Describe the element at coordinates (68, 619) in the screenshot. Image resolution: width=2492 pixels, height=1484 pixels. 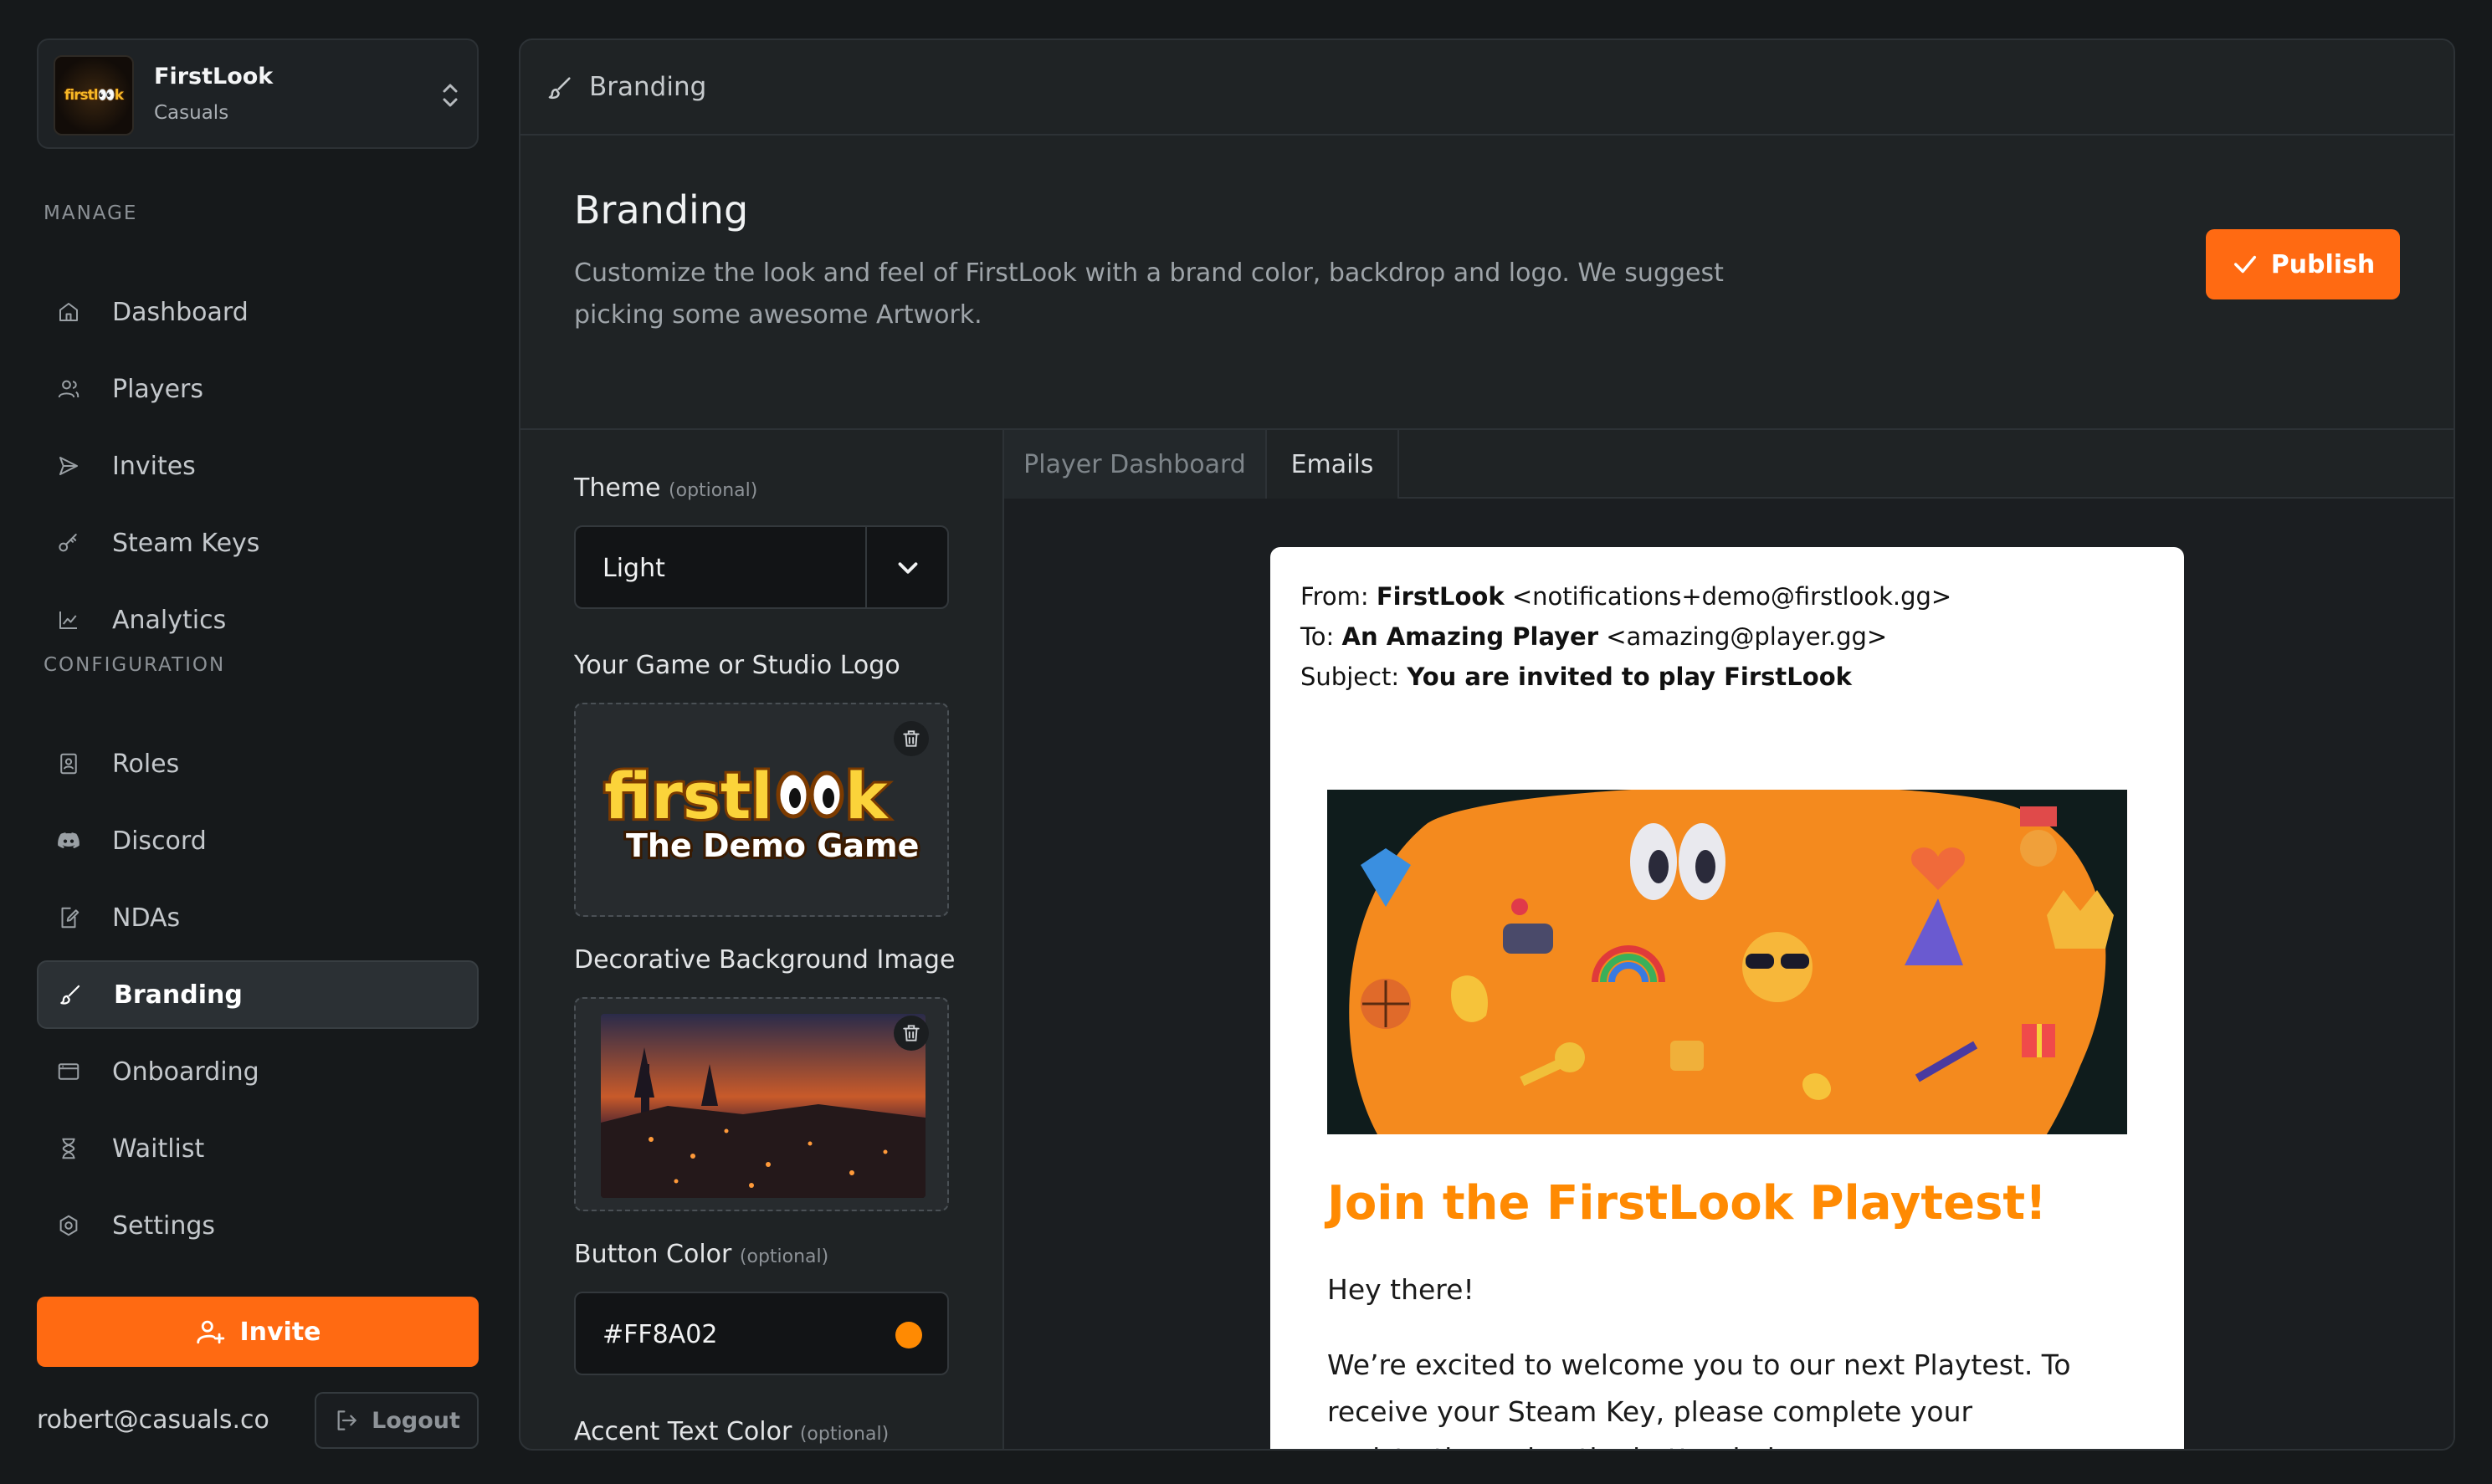
I see `chart-icon` at that location.